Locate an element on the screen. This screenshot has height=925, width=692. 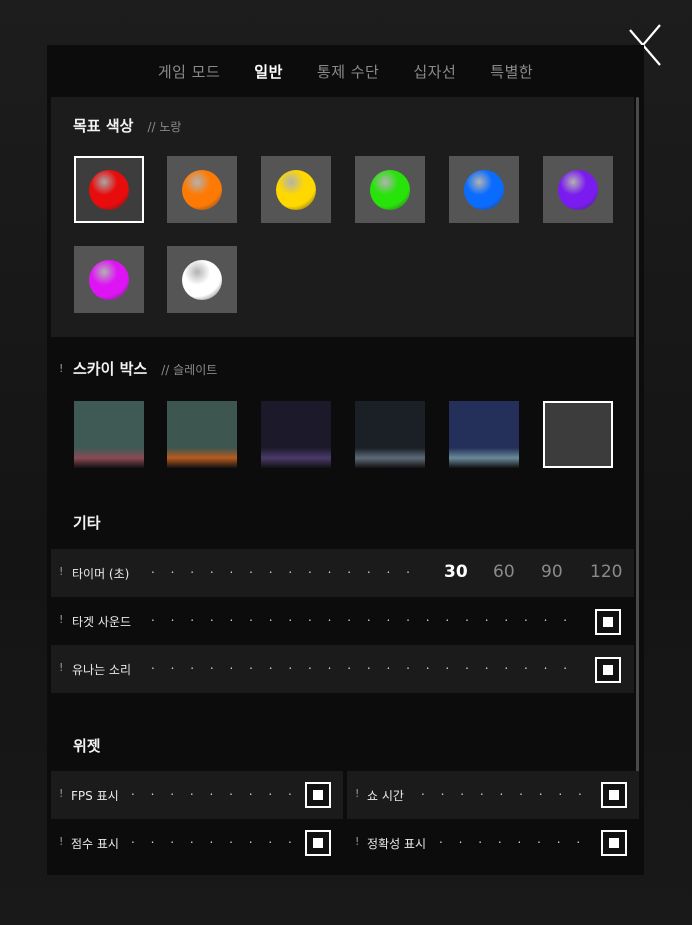
widget-accuracy: ! 정확성 표시 . . . . . . . . . . is located at coordinates (493, 843).